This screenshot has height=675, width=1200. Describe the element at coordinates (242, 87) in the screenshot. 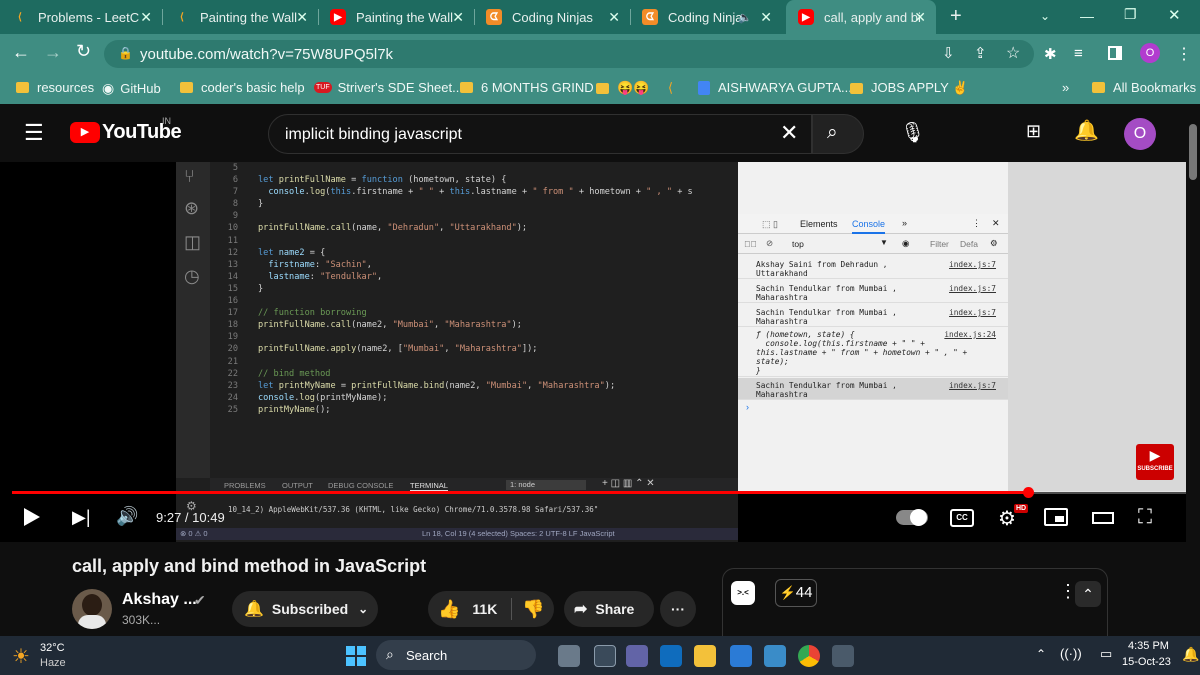

I see `bookmark-coders-basic-help: coder's basic help` at that location.